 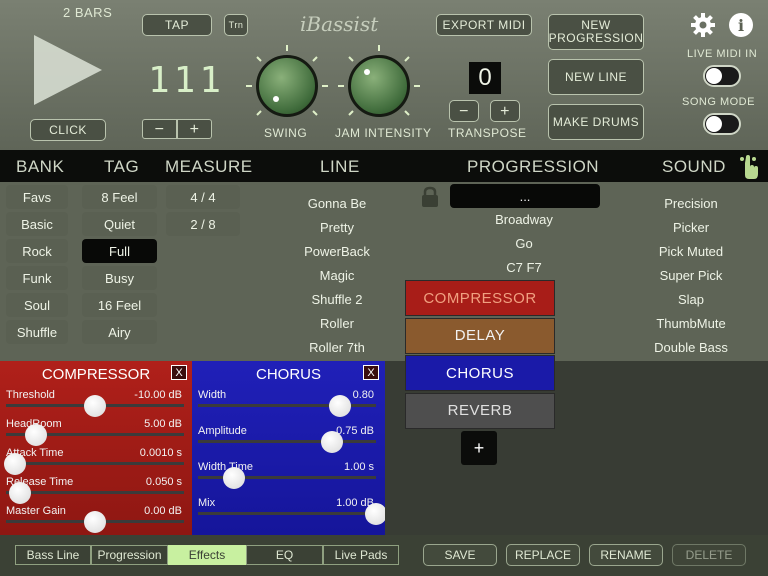 What do you see at coordinates (37, 224) in the screenshot?
I see `bank-item-basic: Basic` at bounding box center [37, 224].